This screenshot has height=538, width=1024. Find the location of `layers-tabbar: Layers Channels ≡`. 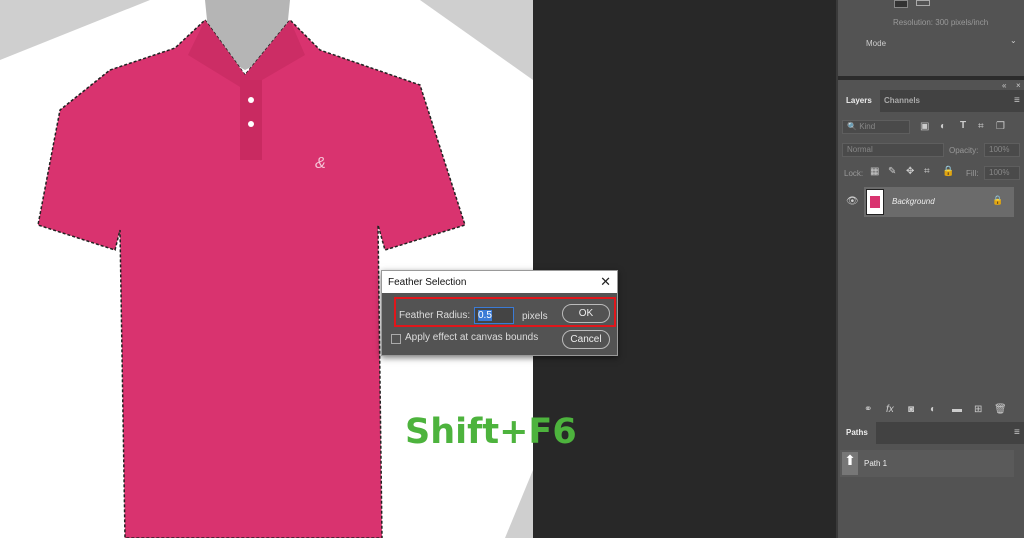

layers-tabbar: Layers Channels ≡ is located at coordinates (931, 101).